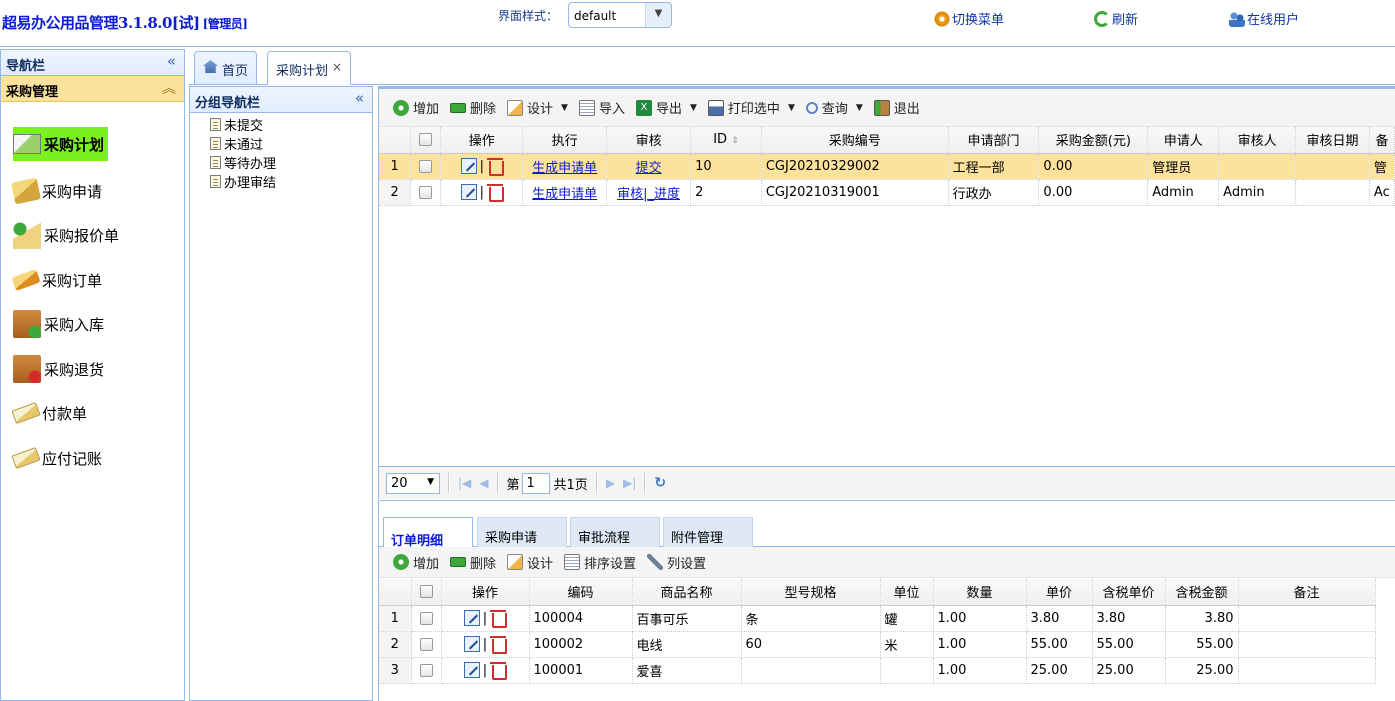 The width and height of the screenshot is (1395, 701). I want to click on col-header: 采购金额(元), so click(1093, 140).